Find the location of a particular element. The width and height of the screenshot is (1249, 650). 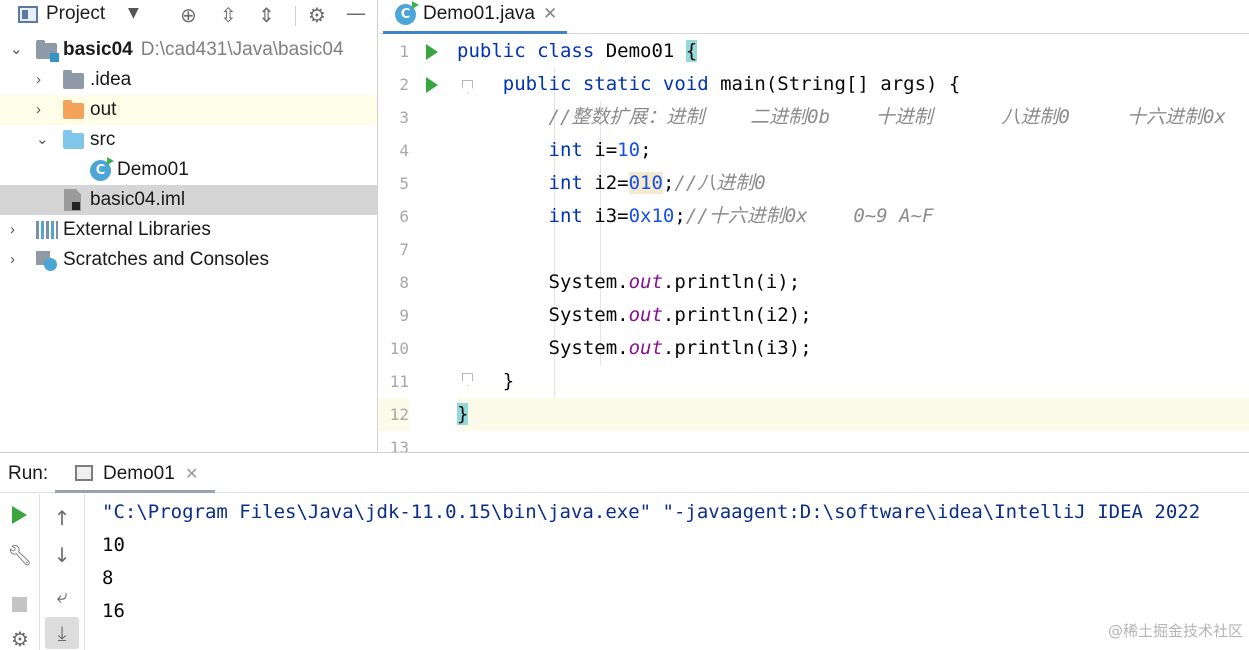

project-toolbar: Project ▼ ⊕ ⇳ ⇕ ⚙ — is located at coordinates (189, 16).